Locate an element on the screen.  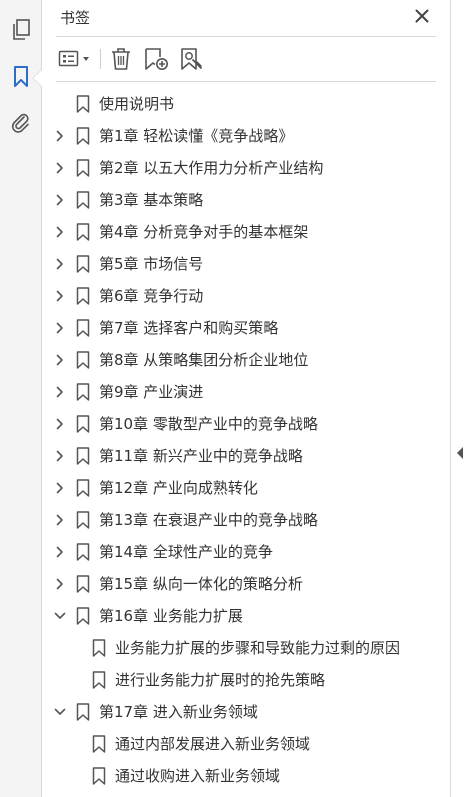
collapse-panel-button is located at coordinates (460, 453).